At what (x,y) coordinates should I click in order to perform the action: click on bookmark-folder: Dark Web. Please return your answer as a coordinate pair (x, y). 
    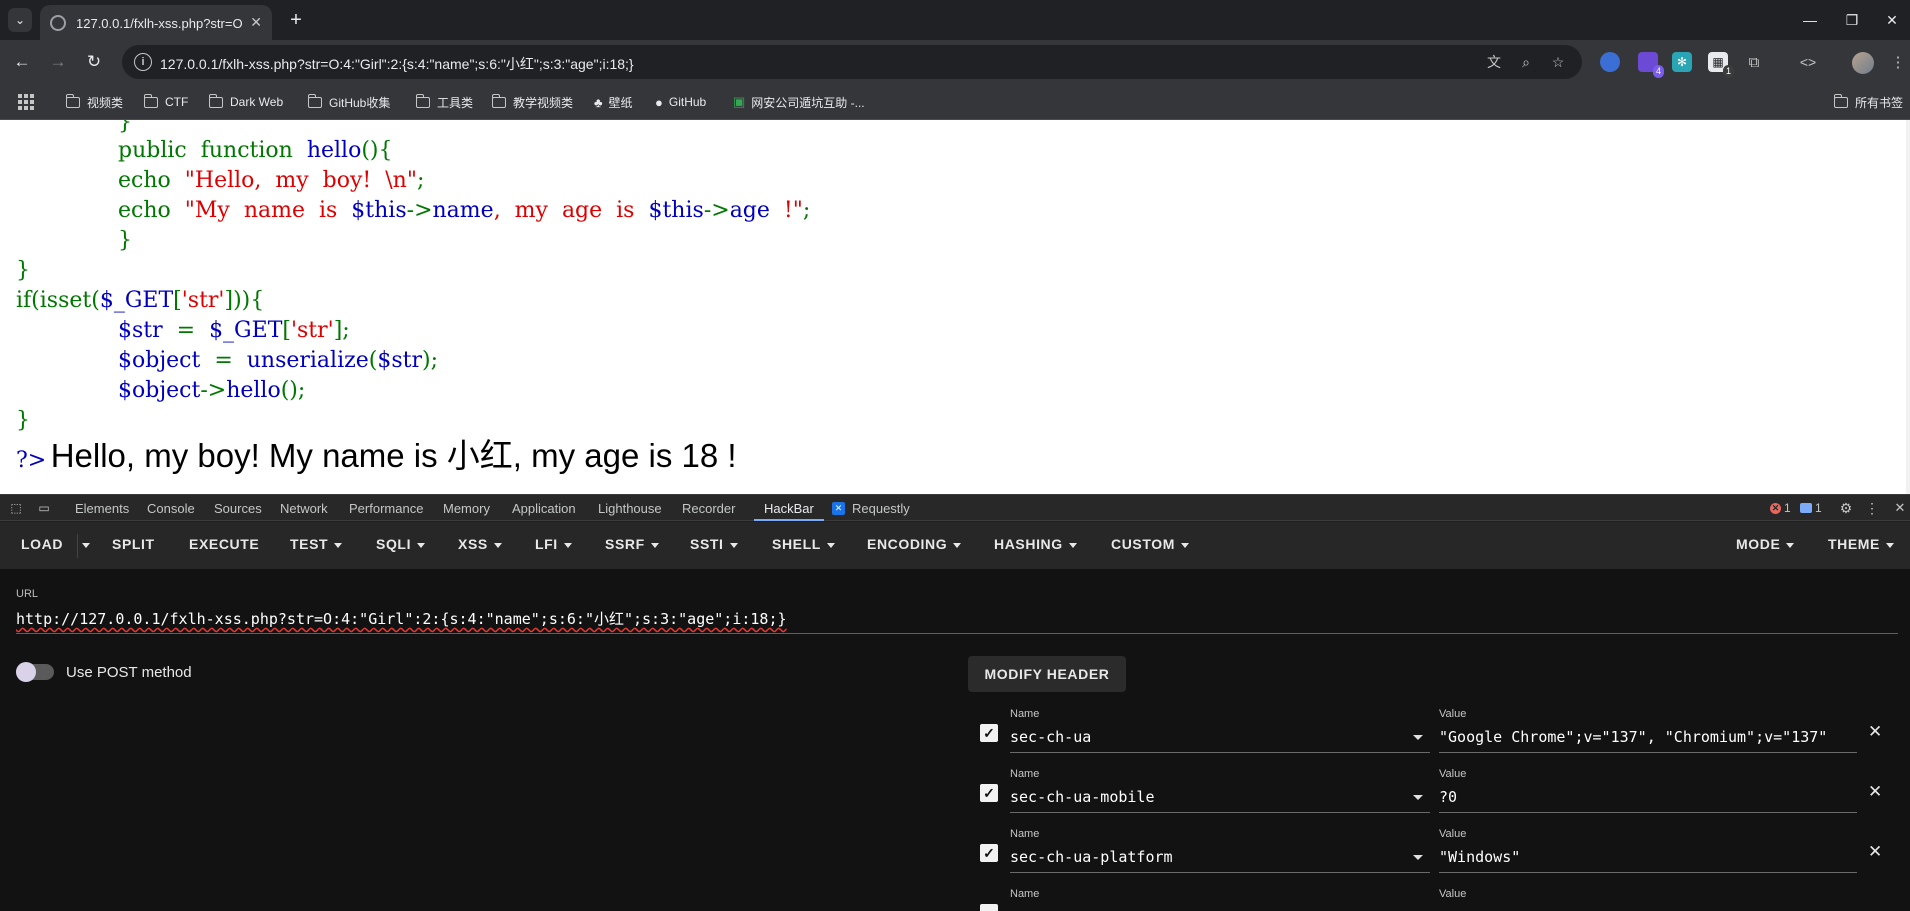
    Looking at the image, I should click on (245, 102).